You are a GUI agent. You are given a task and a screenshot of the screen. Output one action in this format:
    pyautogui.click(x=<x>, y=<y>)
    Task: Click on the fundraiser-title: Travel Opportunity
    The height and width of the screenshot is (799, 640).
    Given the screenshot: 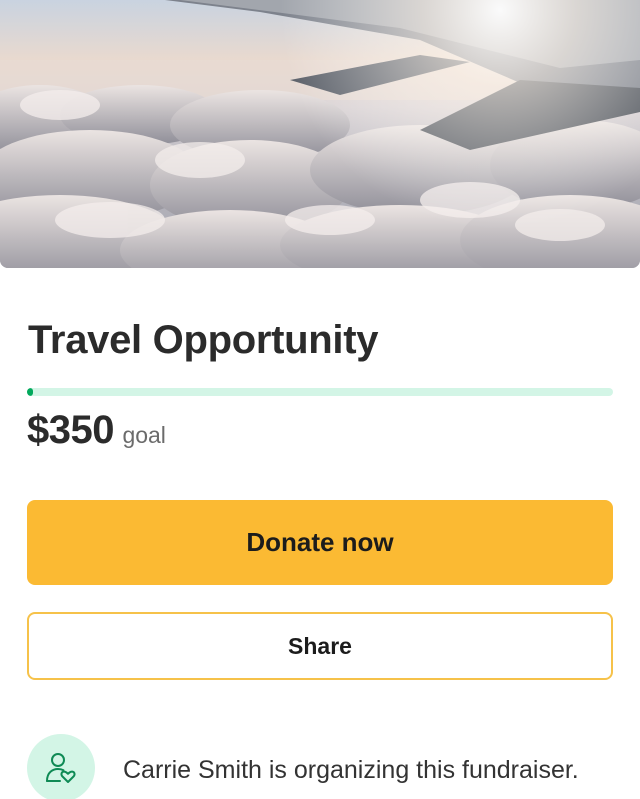 What is the action you would take?
    pyautogui.click(x=203, y=340)
    